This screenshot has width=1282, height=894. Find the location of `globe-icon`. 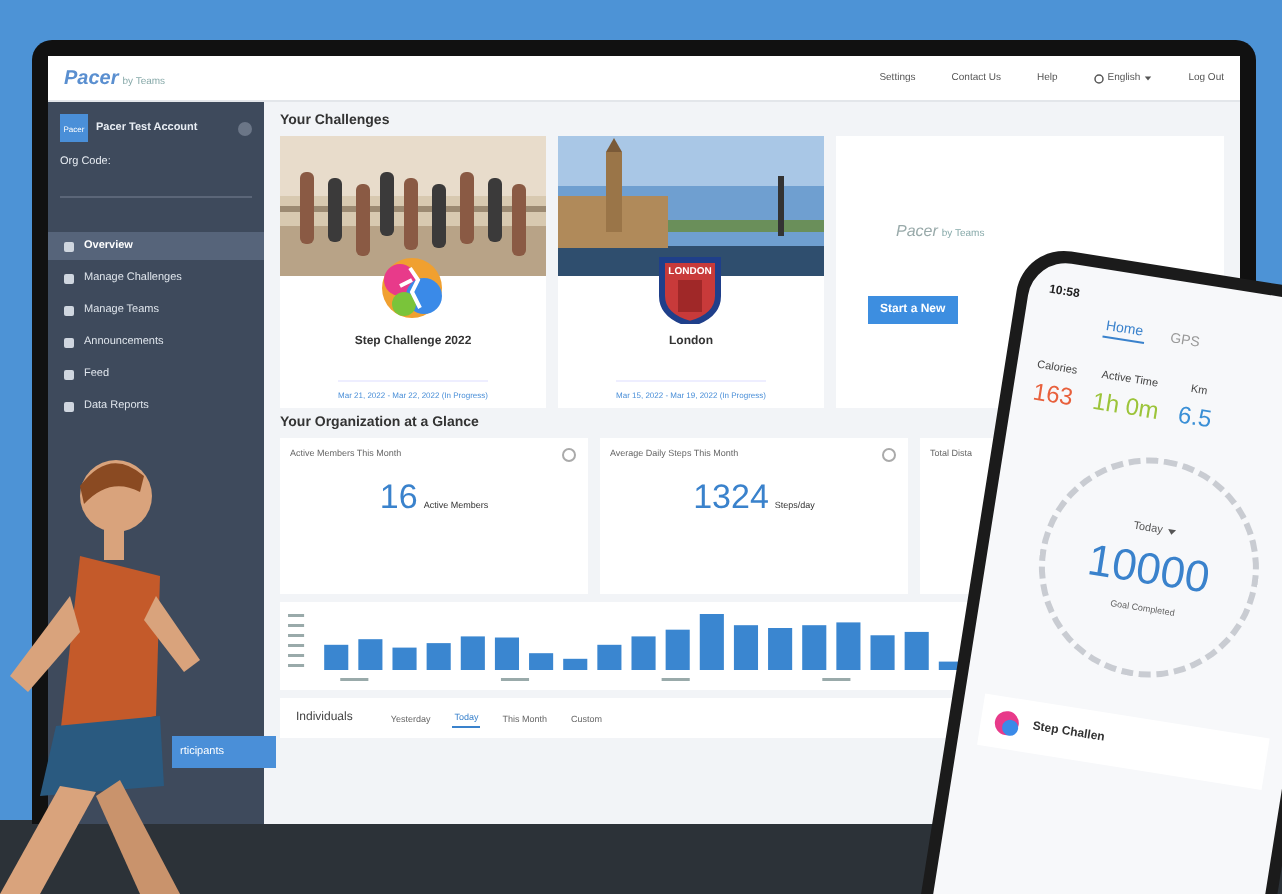

globe-icon is located at coordinates (1098, 78).